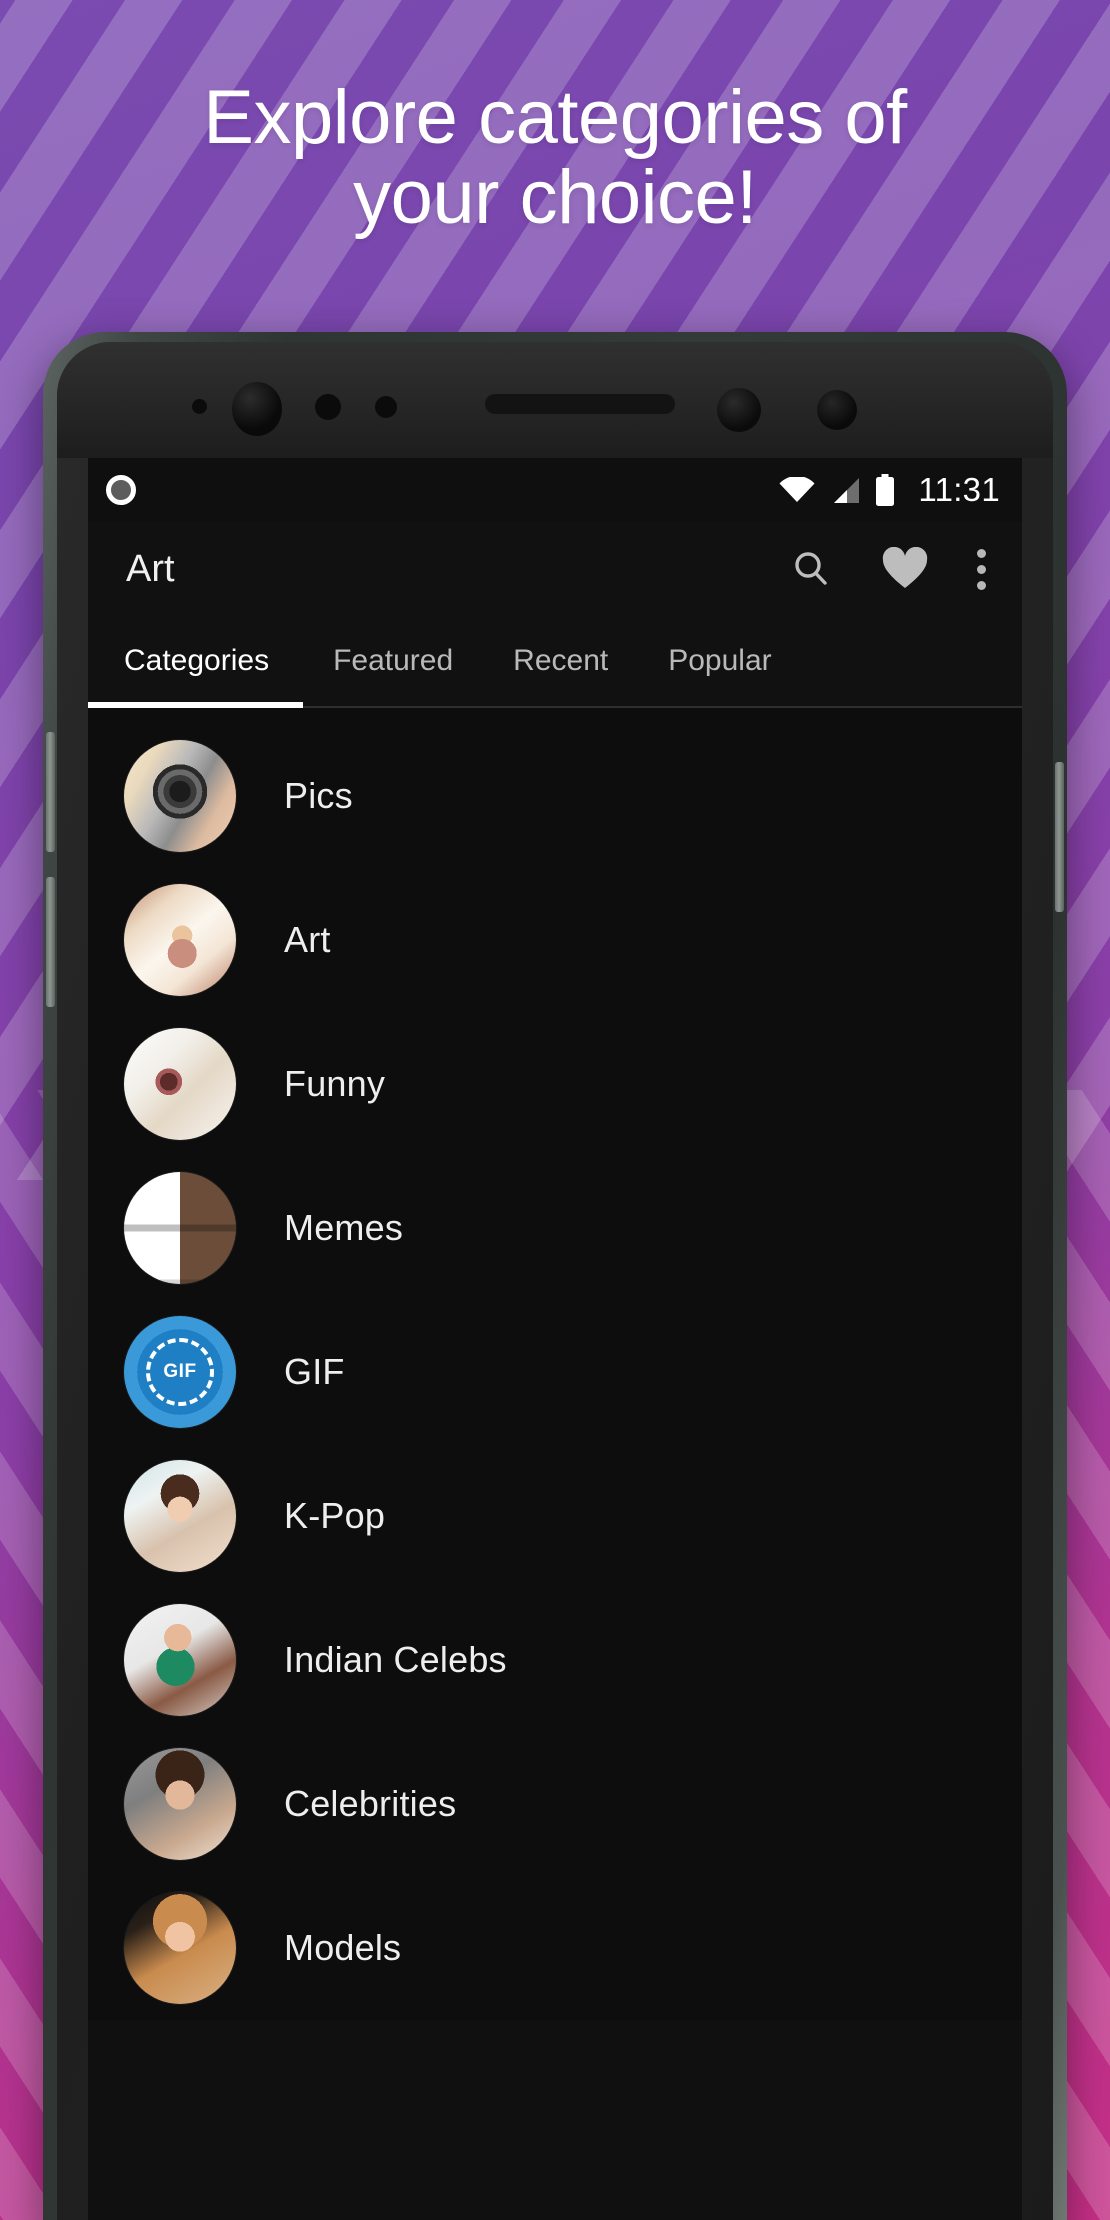 The image size is (1110, 2220). What do you see at coordinates (180, 1084) in the screenshot?
I see `laughing-dog-thumb` at bounding box center [180, 1084].